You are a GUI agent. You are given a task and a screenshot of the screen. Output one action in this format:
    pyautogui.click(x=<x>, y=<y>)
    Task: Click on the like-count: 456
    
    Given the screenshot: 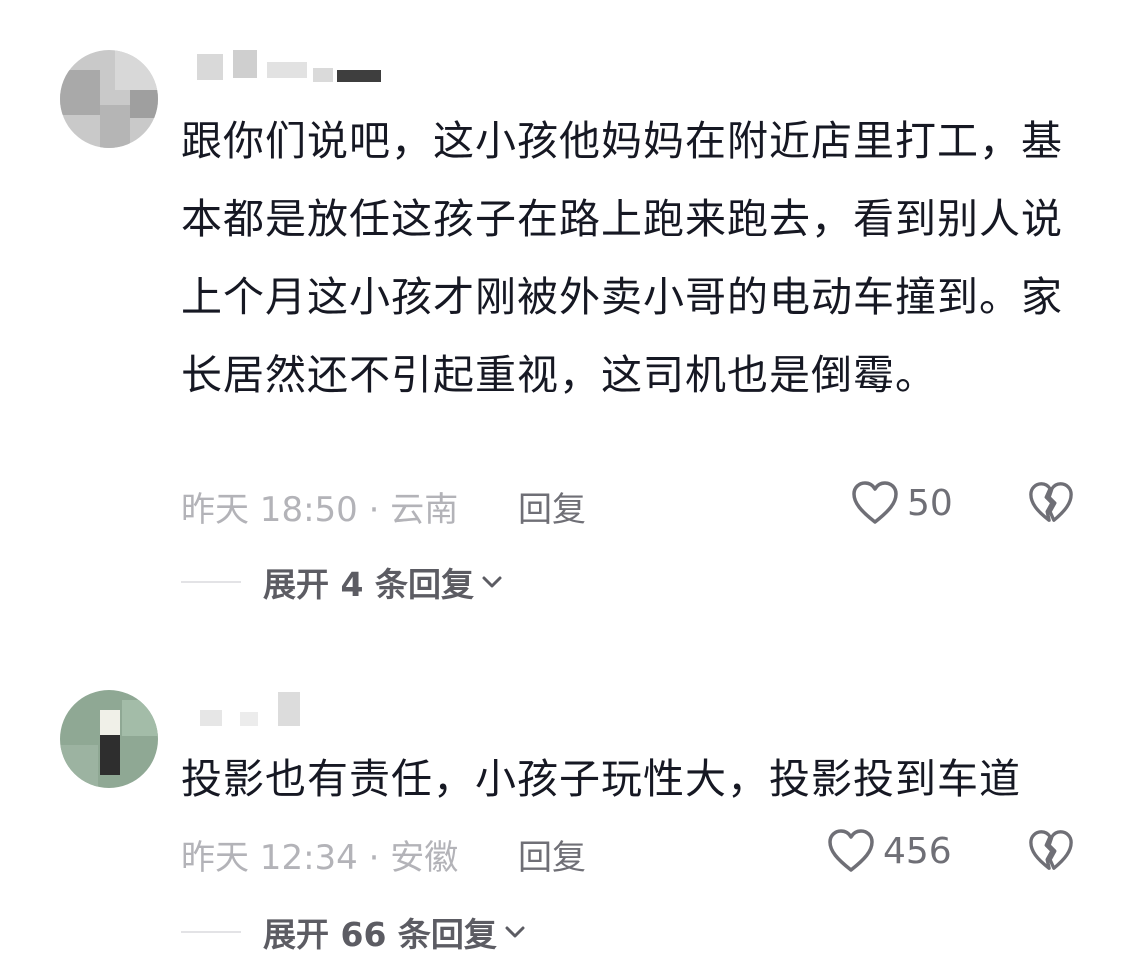 What is the action you would take?
    pyautogui.click(x=917, y=851)
    